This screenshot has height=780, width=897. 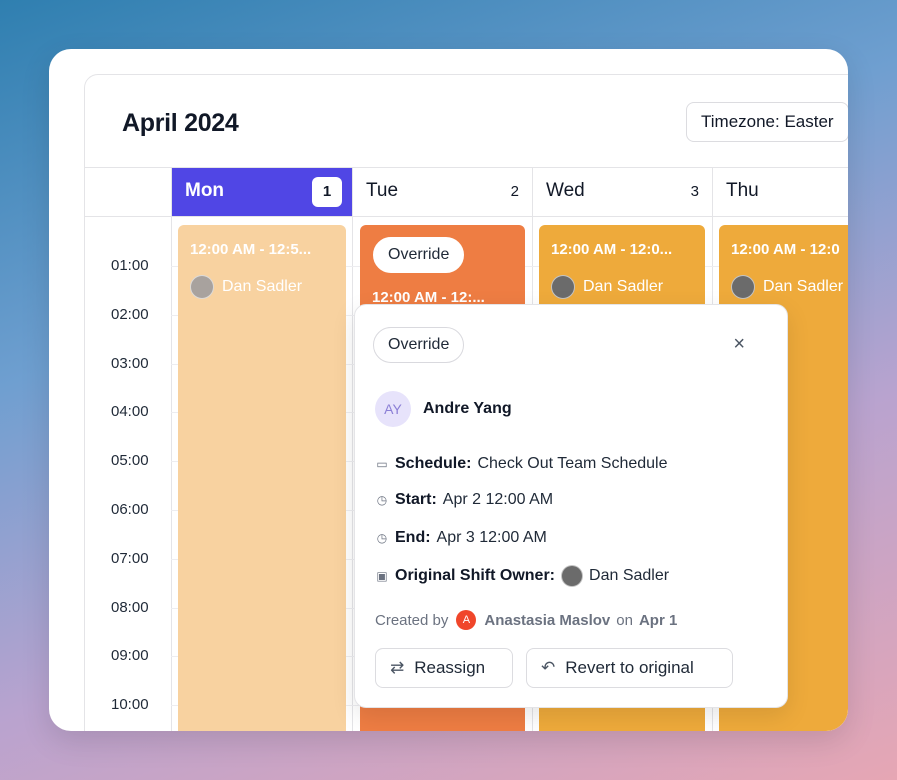 I want to click on creator-avatar: A, so click(x=466, y=620).